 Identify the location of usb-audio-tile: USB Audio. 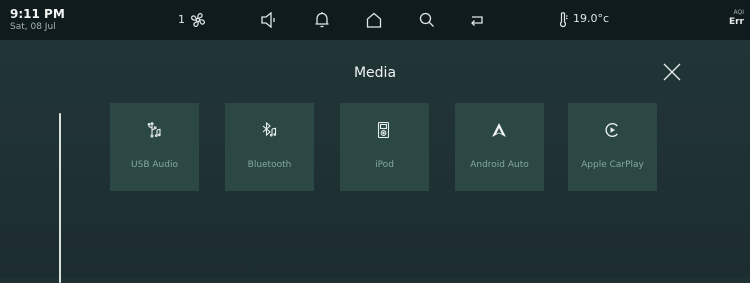
(154, 147).